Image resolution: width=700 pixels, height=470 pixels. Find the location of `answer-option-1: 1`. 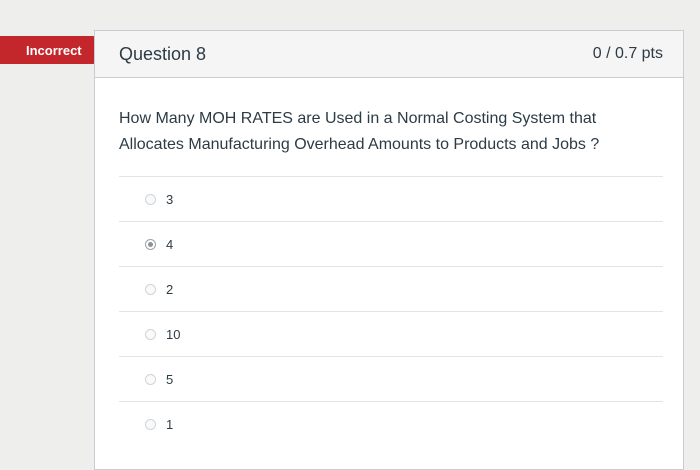

answer-option-1: 1 is located at coordinates (391, 423).